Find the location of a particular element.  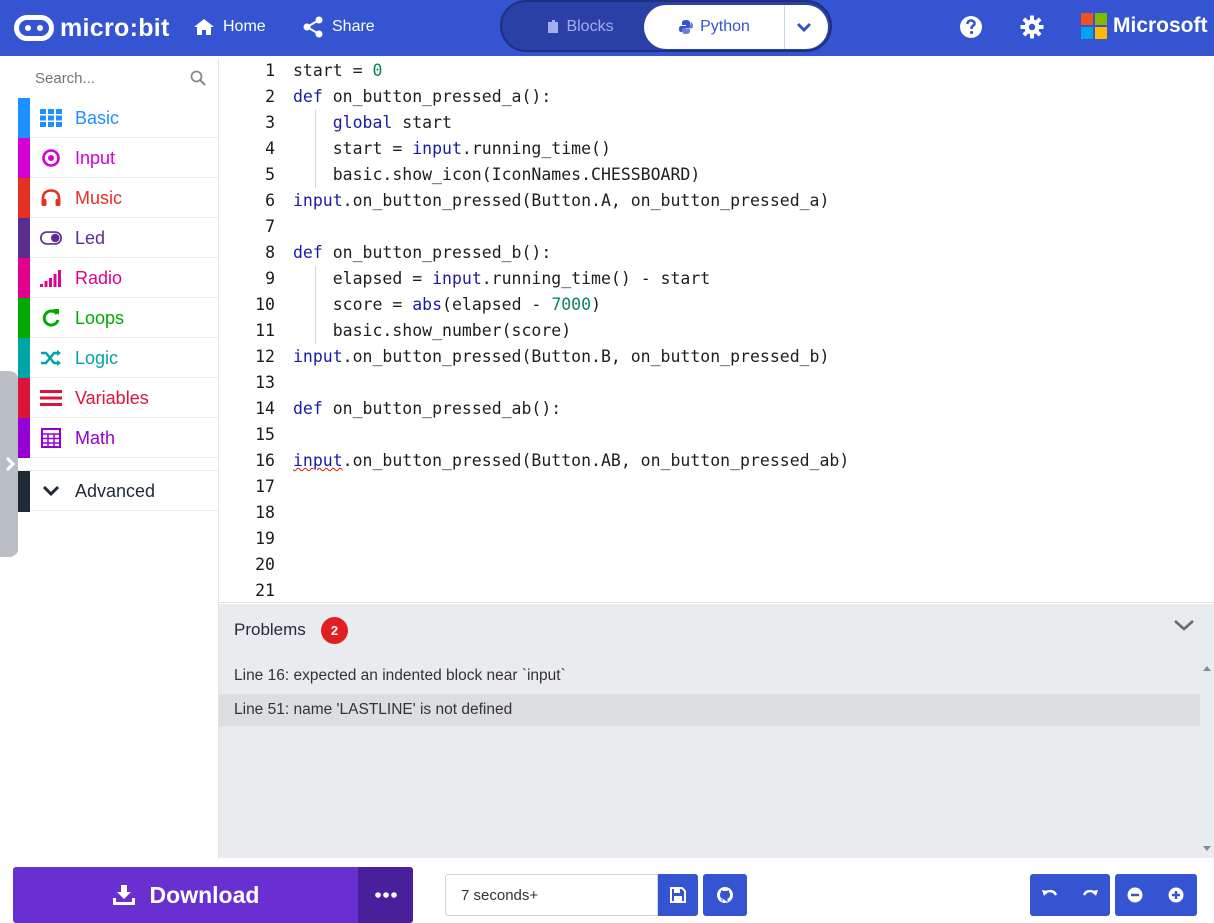

python-mode-button: Python is located at coordinates (714, 27).